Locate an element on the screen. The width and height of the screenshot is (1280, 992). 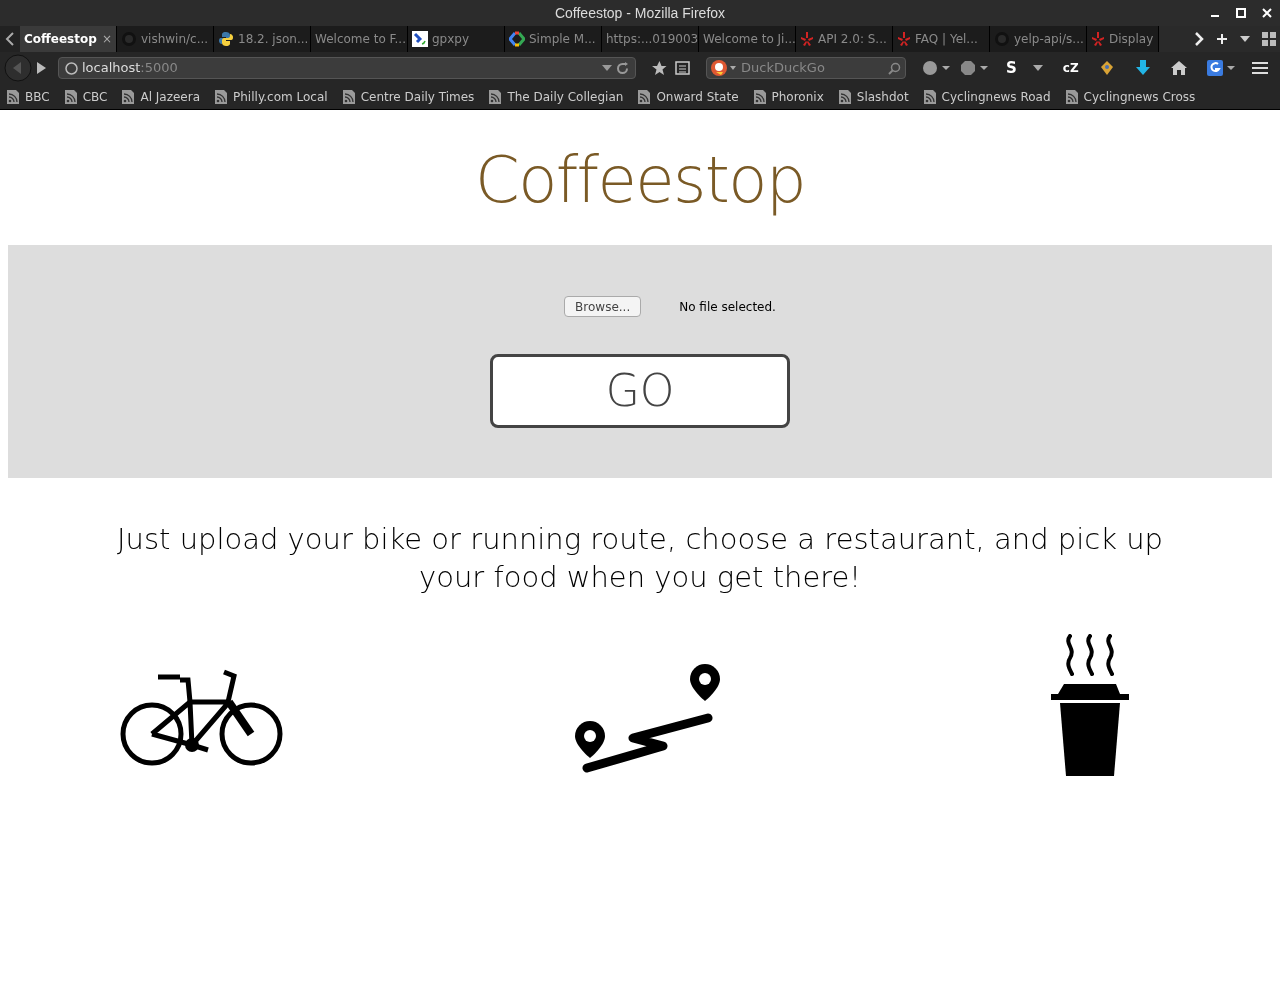
toolbar-button: cZ is located at coordinates (1070, 68).